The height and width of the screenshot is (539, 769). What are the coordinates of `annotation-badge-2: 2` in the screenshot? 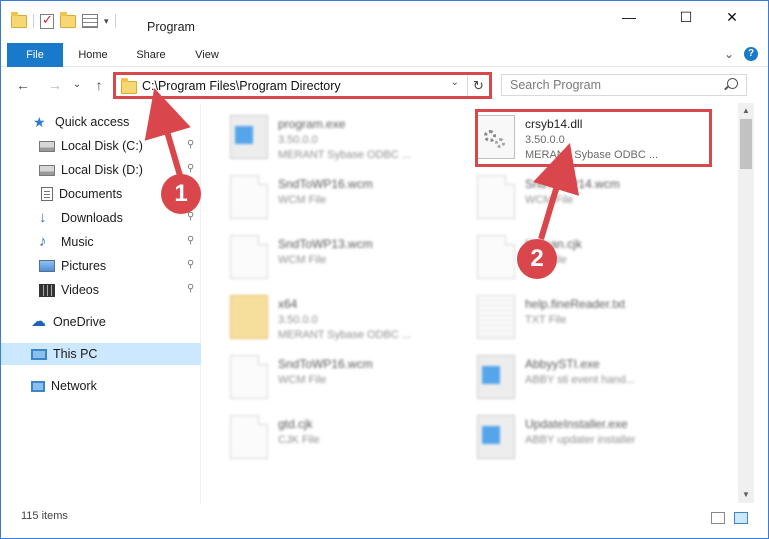 It's located at (537, 259).